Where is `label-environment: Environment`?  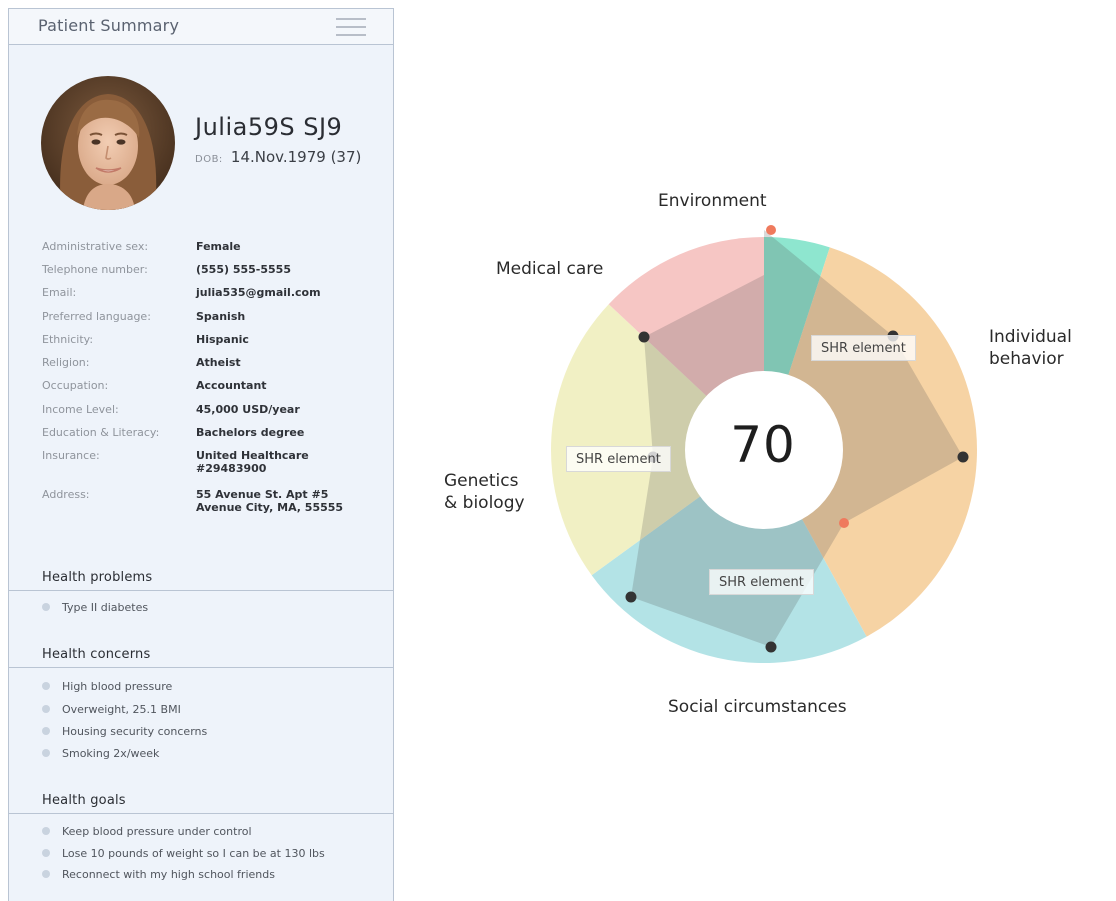
label-environment: Environment is located at coordinates (712, 201).